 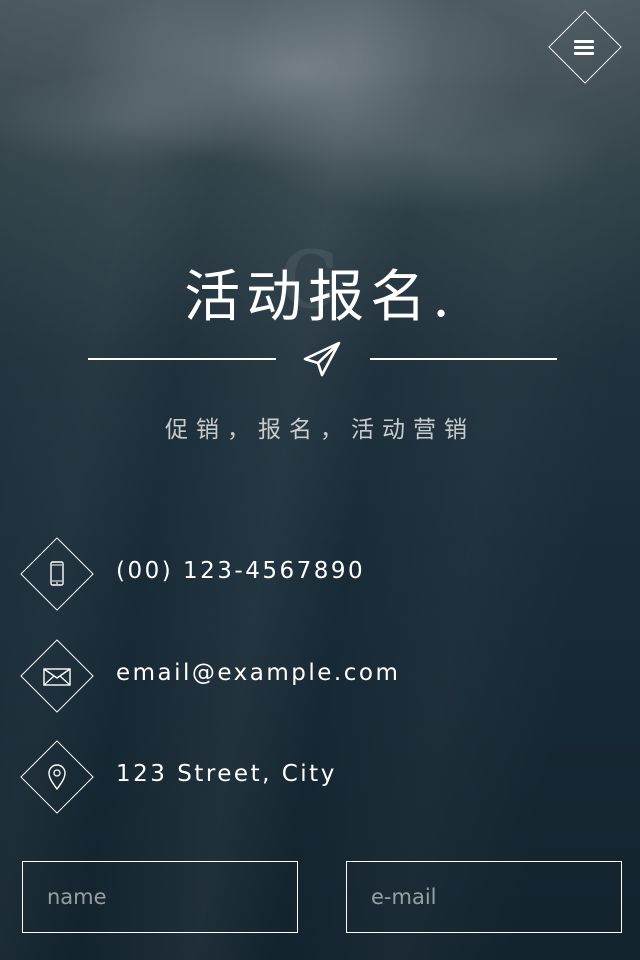 I want to click on phone-icon, so click(x=57, y=573).